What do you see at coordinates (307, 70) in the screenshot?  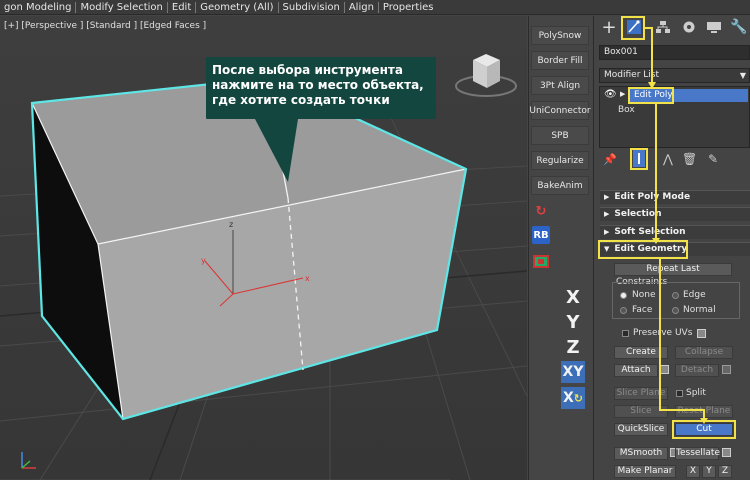 I see `callout-line-1: После выбора инструмента` at bounding box center [307, 70].